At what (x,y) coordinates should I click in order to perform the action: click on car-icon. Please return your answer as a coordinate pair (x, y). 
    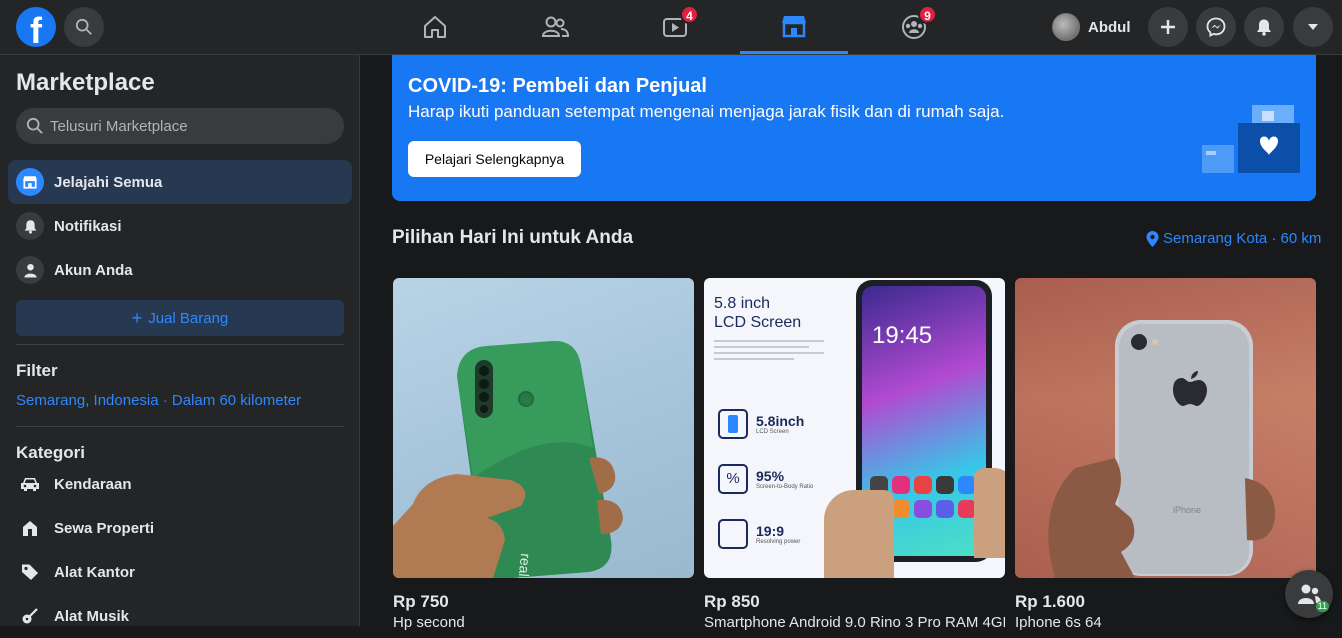
    Looking at the image, I should click on (30, 484).